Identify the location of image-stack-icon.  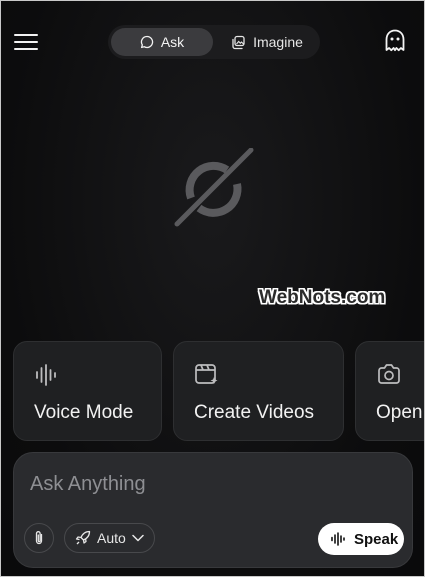
(238, 42).